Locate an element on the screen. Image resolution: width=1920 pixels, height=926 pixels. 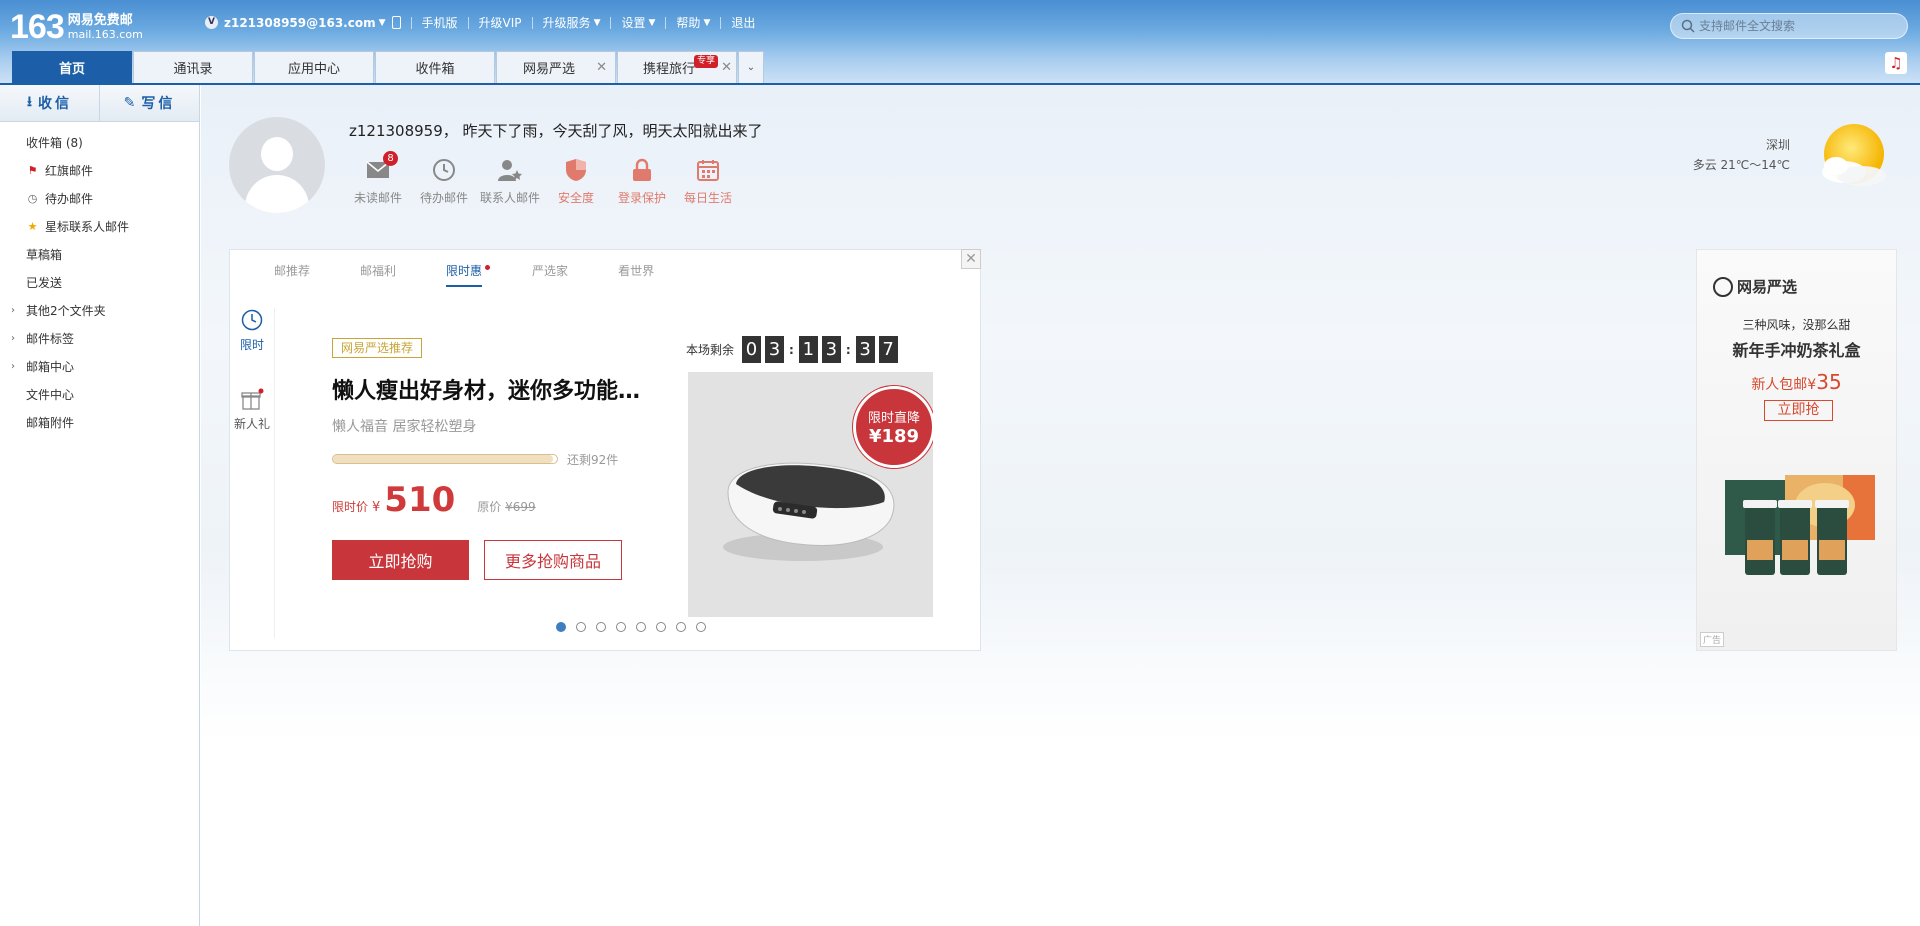
quick-security: 安全度 is located at coordinates (576, 181).